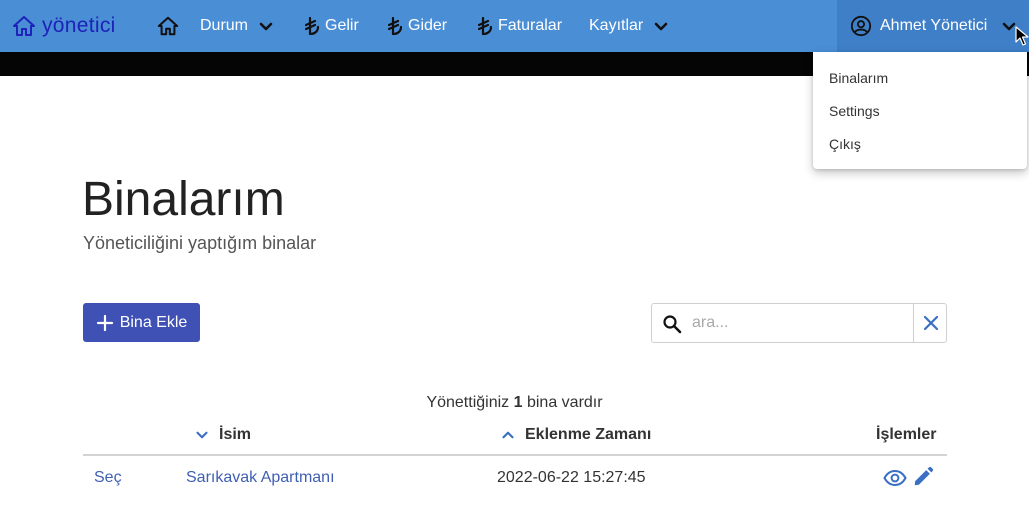 This screenshot has width=1029, height=518. I want to click on column-actions-label: İşlemler, so click(906, 434).